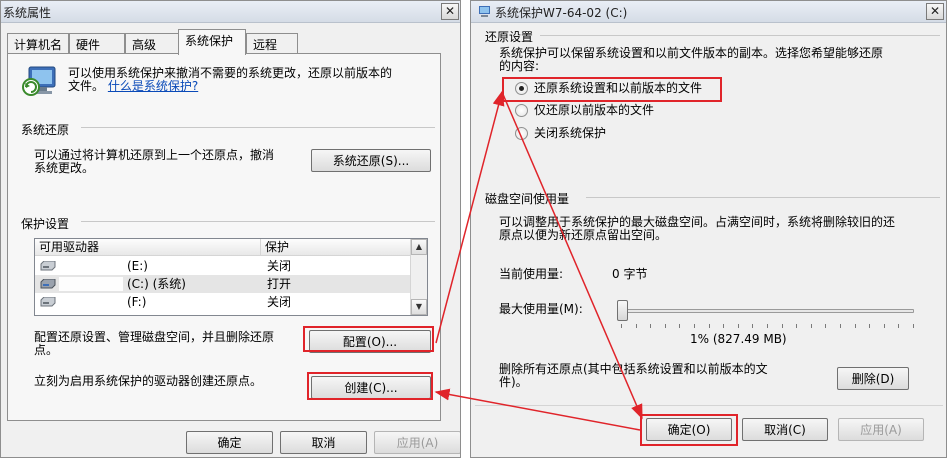 The width and height of the screenshot is (947, 458). Describe the element at coordinates (419, 307) in the screenshot. I see `scroll-down-icon: ▼` at that location.